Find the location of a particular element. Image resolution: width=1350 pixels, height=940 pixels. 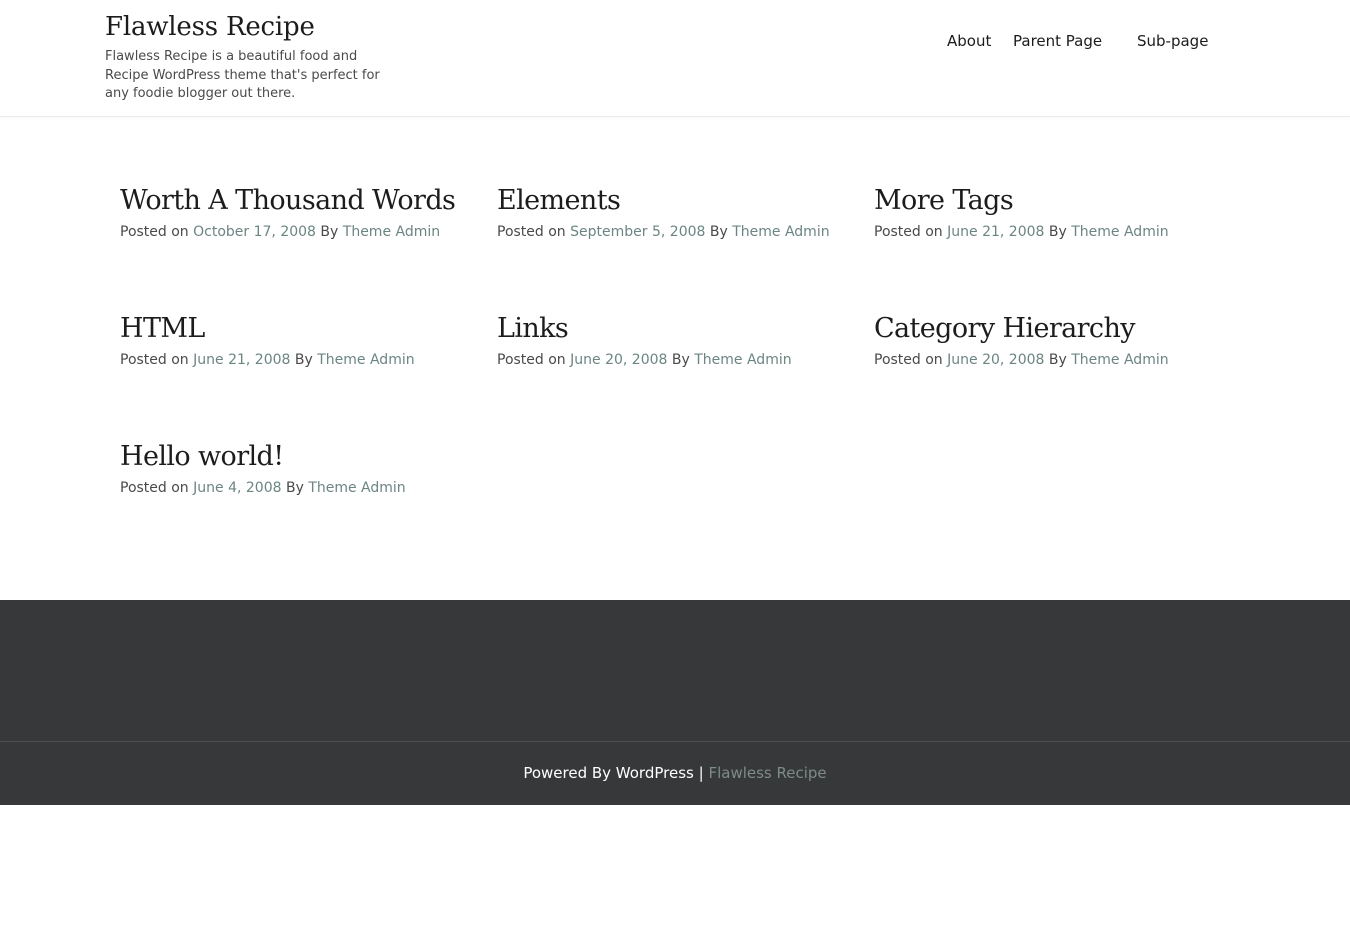

nav-item-about: About is located at coordinates (969, 41).